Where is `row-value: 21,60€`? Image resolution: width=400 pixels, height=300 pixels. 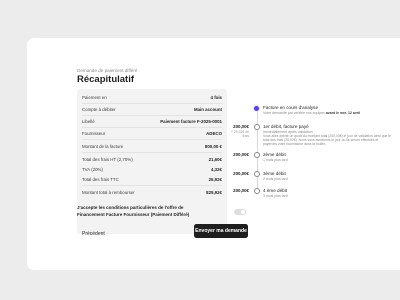
row-value: 21,60€ is located at coordinates (215, 159).